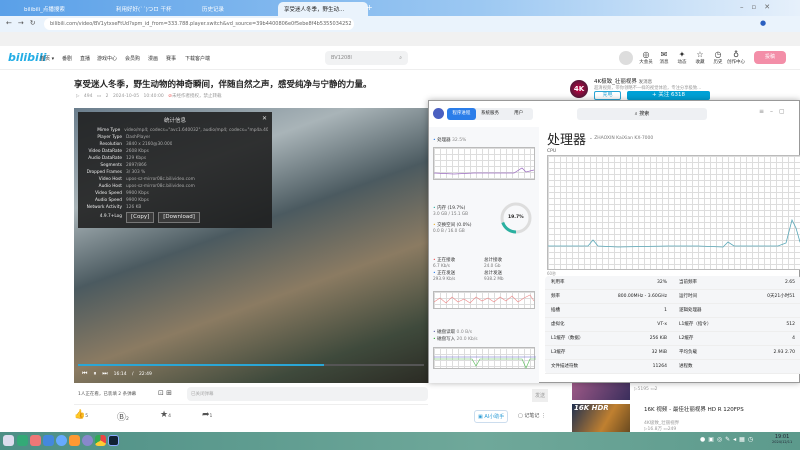 The image size is (800, 450). Describe the element at coordinates (74, 440) in the screenshot. I see `mail-icon` at that location.